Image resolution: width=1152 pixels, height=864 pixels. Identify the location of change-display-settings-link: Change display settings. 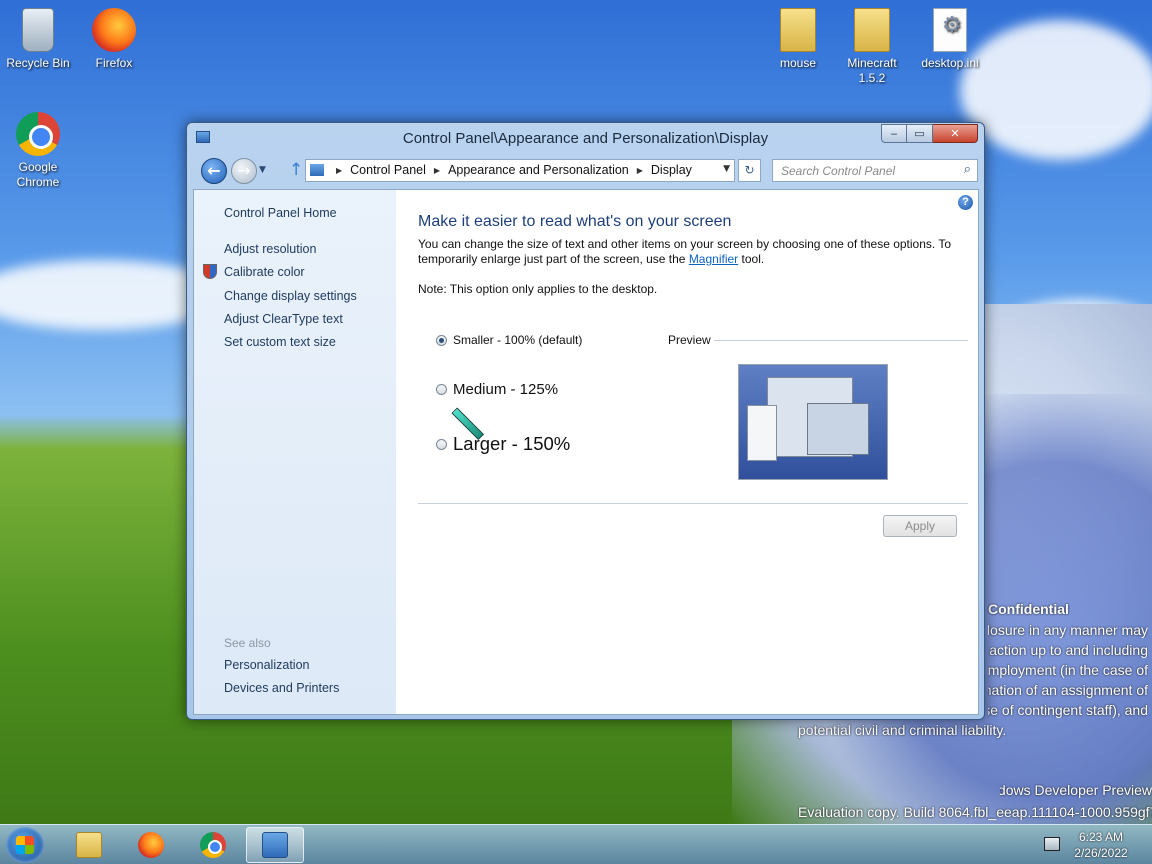
(290, 296).